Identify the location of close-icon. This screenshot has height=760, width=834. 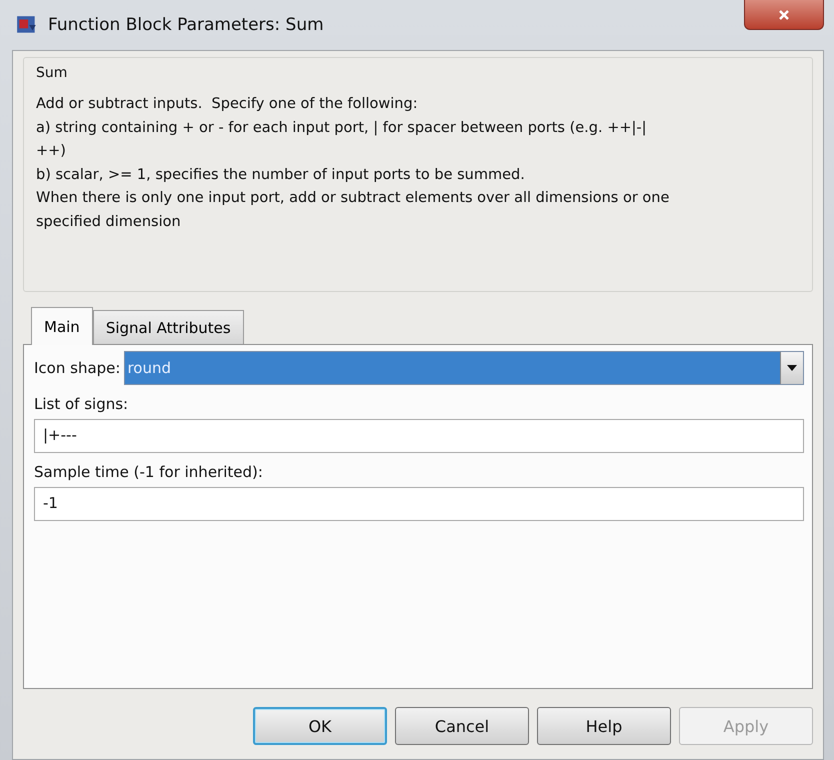
(784, 14).